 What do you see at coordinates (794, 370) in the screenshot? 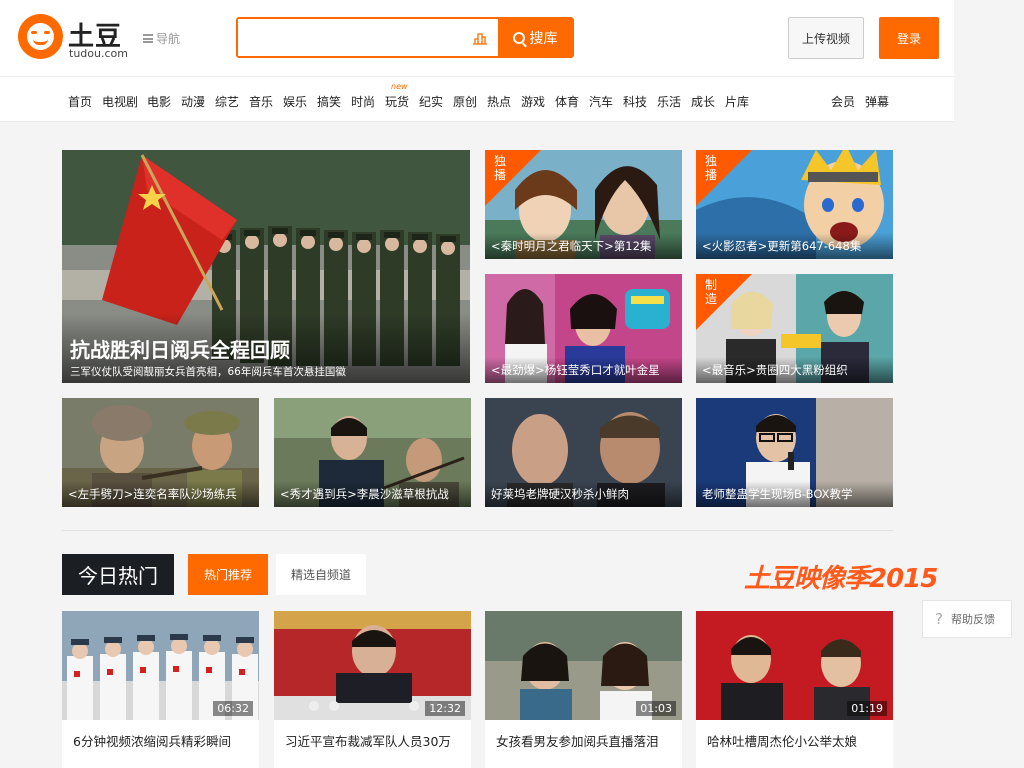
I see `featured-tile-caption: <最音乐>贵圈四大黑粉组织` at bounding box center [794, 370].